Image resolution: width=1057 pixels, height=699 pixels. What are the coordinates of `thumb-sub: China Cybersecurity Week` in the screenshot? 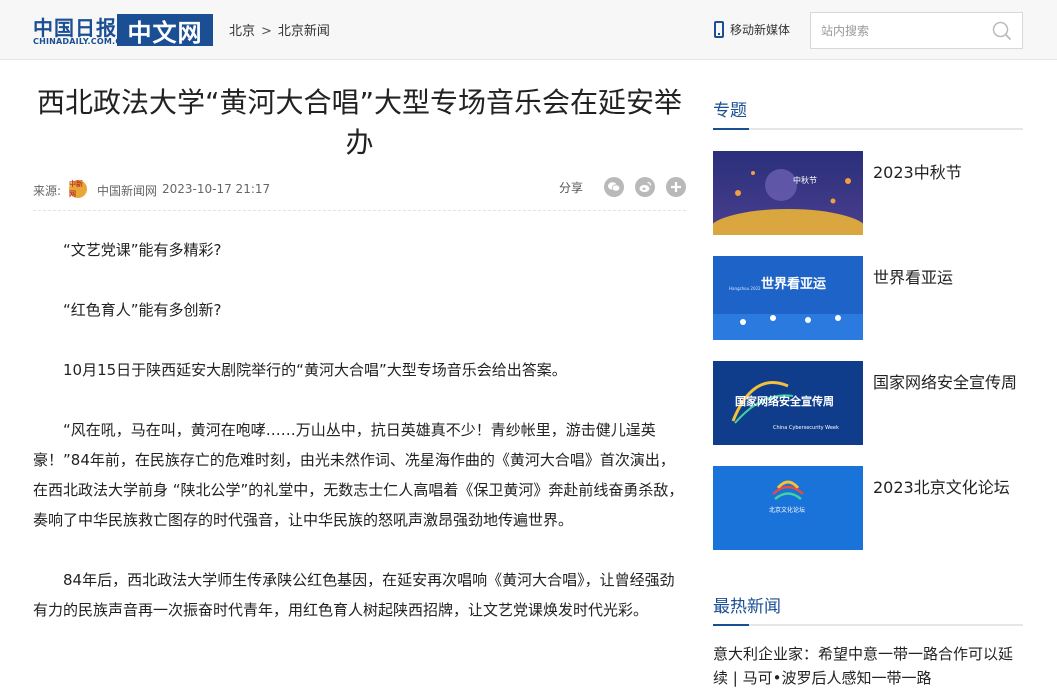 It's located at (806, 428).